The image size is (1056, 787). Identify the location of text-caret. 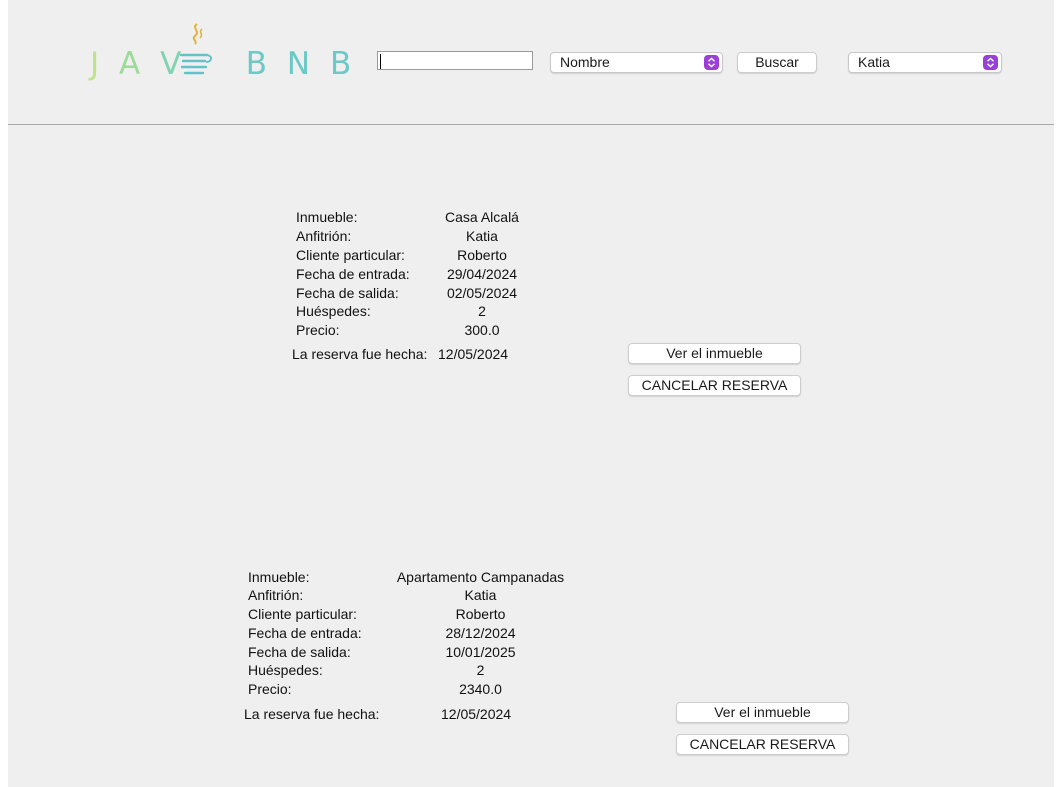
(380, 61).